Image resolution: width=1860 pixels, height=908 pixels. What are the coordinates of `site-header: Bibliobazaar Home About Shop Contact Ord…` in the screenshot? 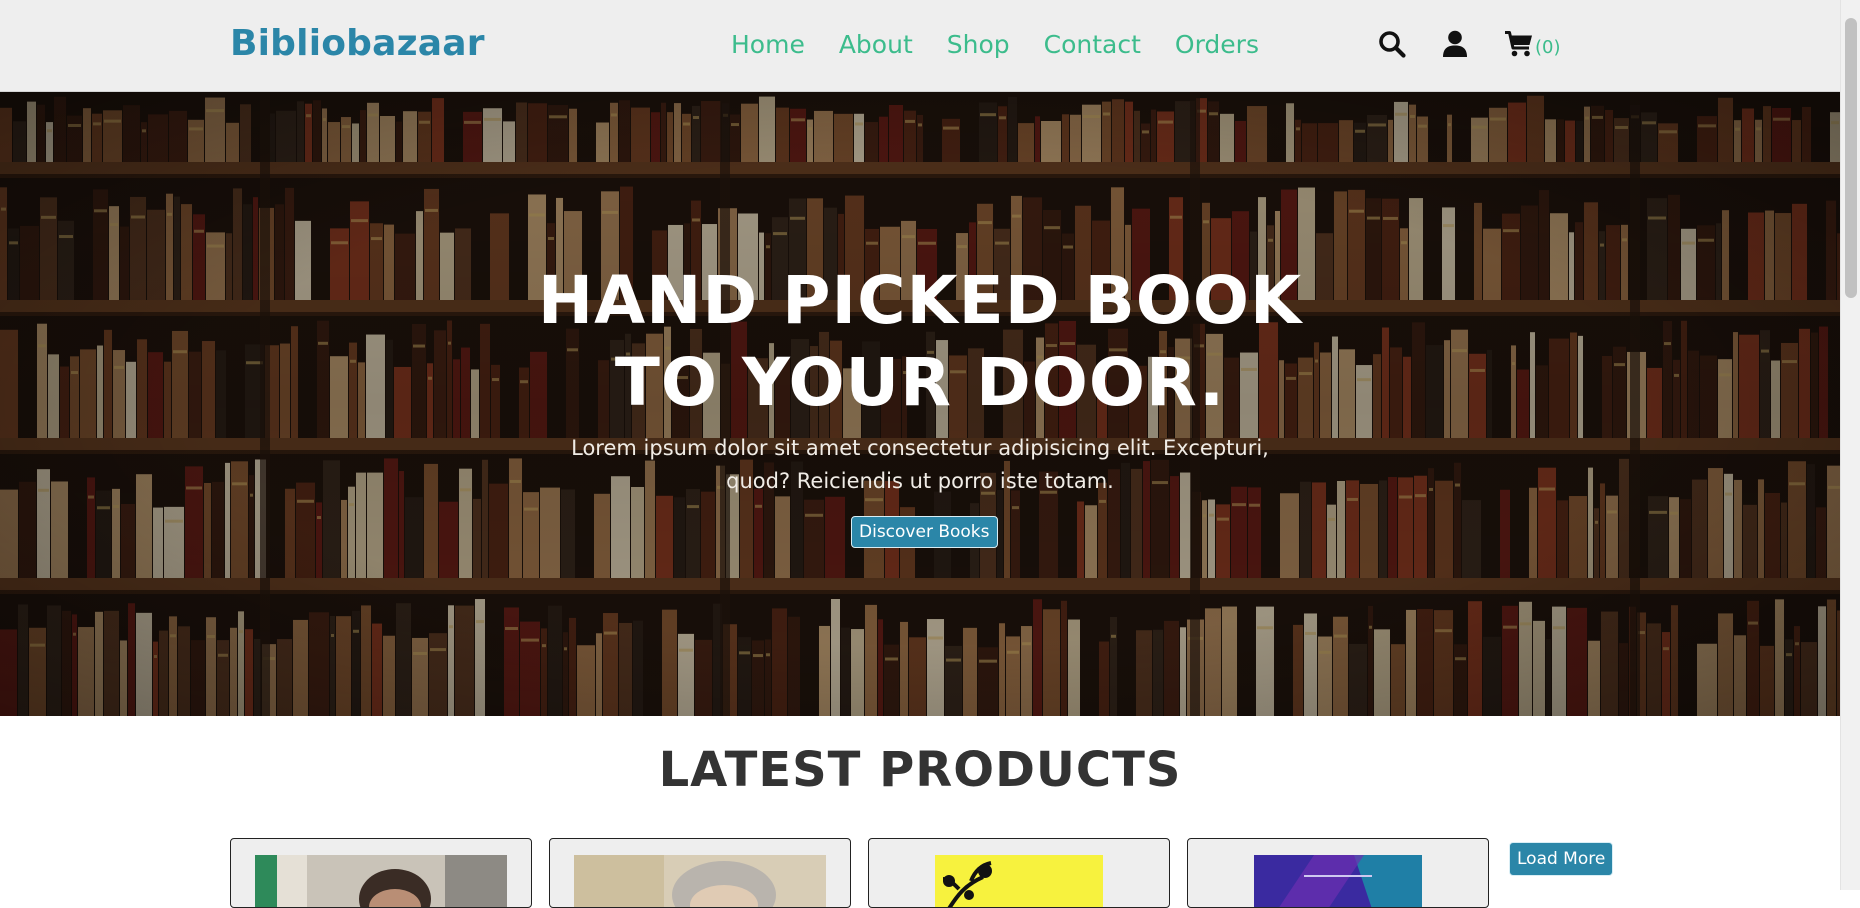 It's located at (920, 46).